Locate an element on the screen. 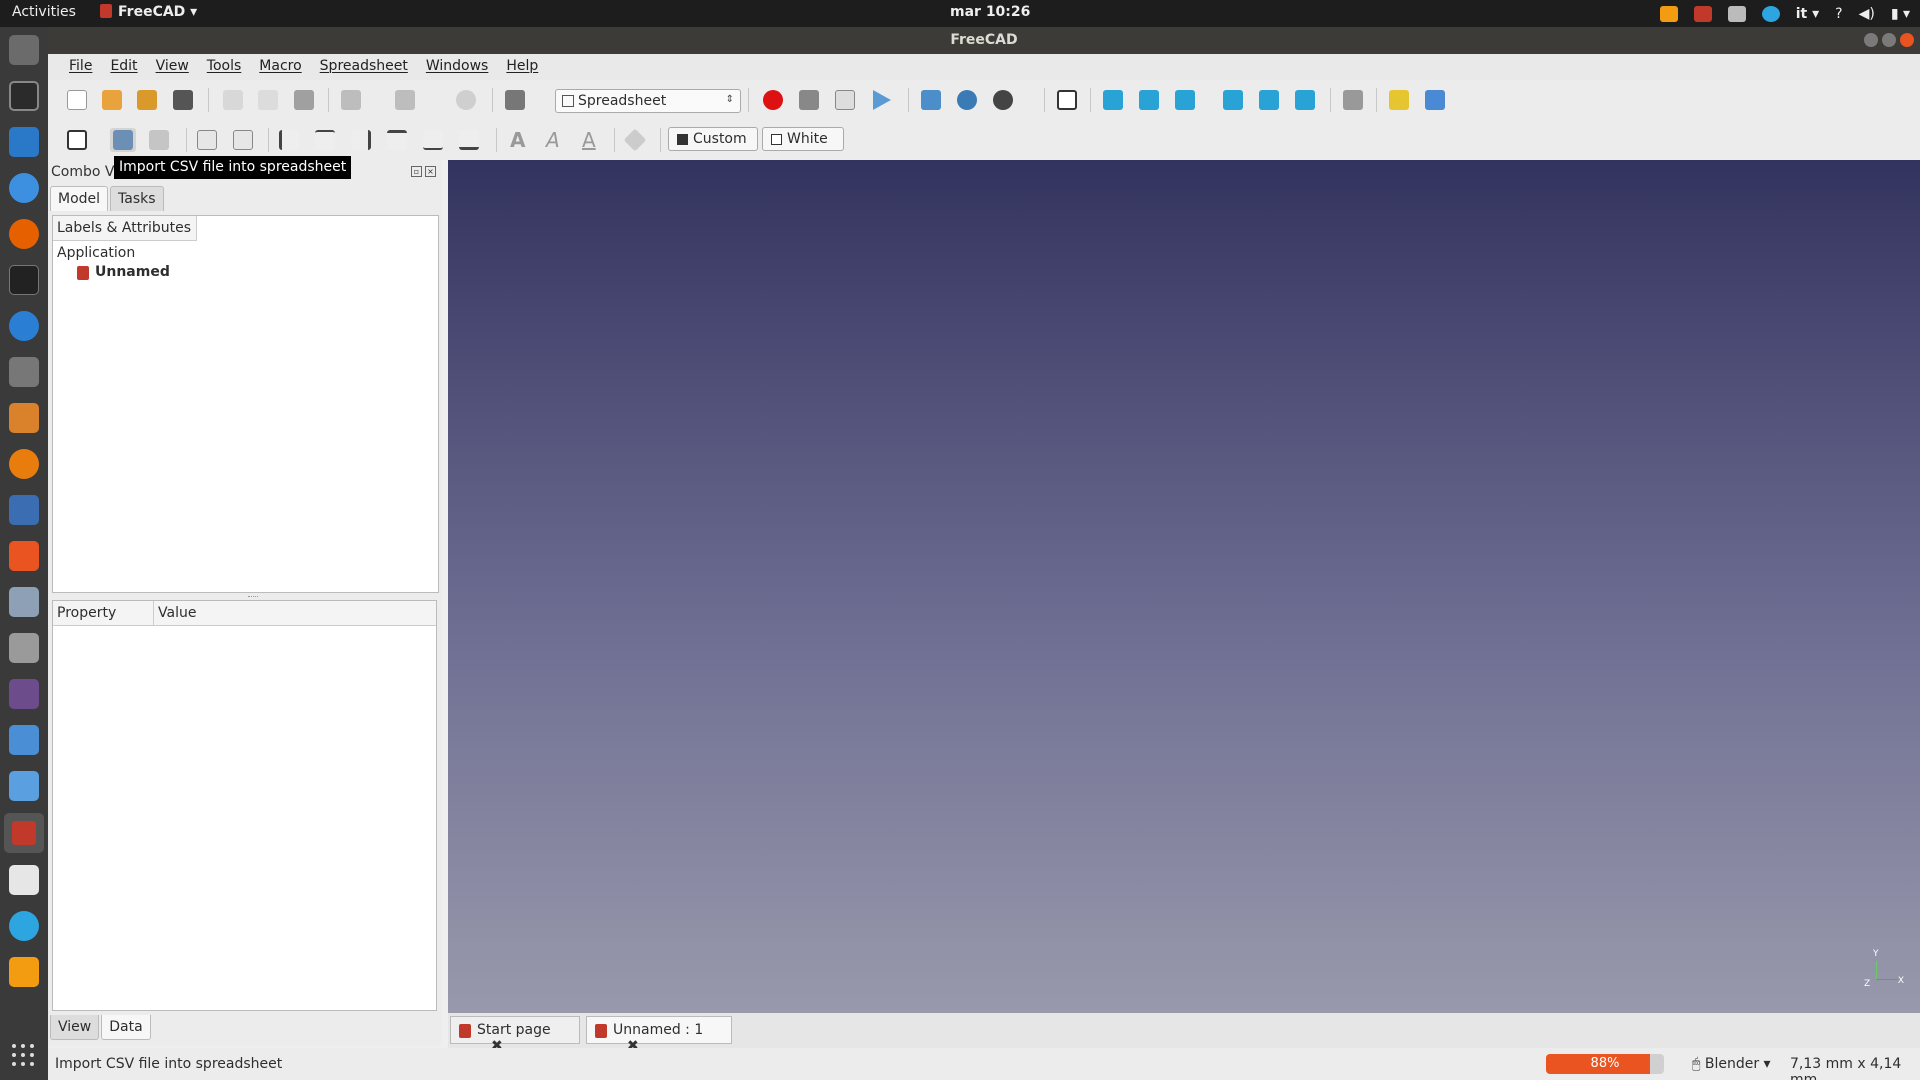 The height and width of the screenshot is (1080, 1920). property-column-header: Property is located at coordinates (86, 613).